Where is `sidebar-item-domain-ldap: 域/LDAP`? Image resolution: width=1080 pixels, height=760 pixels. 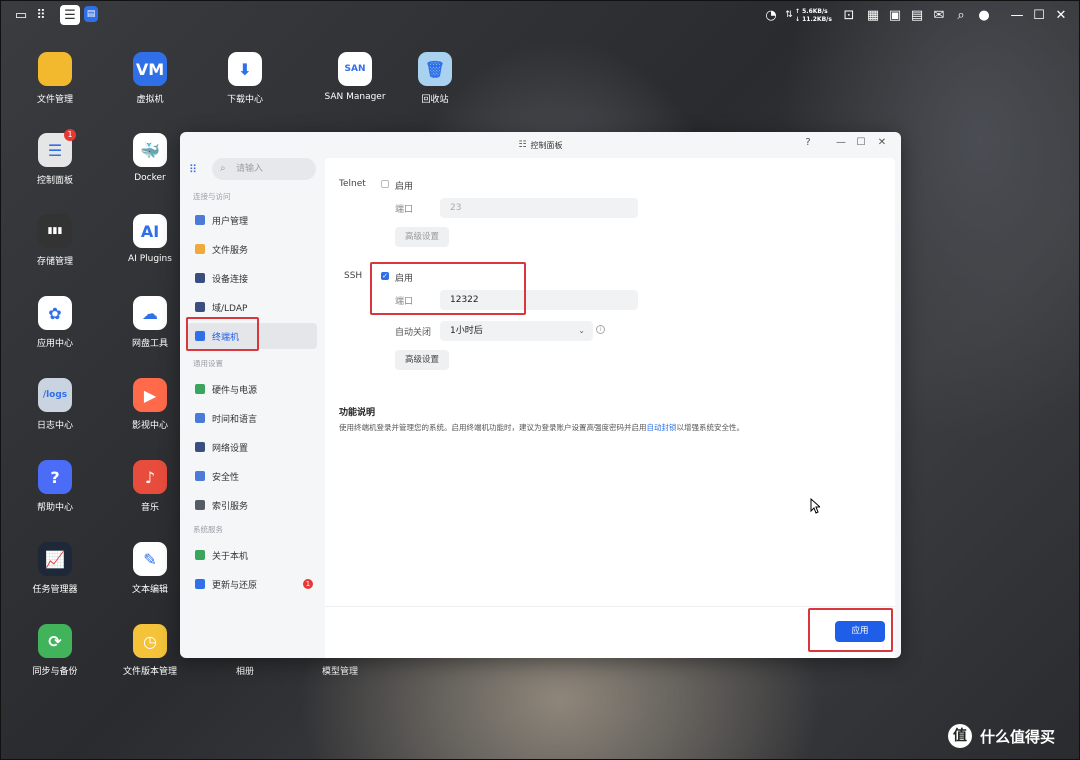
sidebar-item-domain-ldap: 域/LDAP is located at coordinates (252, 307).